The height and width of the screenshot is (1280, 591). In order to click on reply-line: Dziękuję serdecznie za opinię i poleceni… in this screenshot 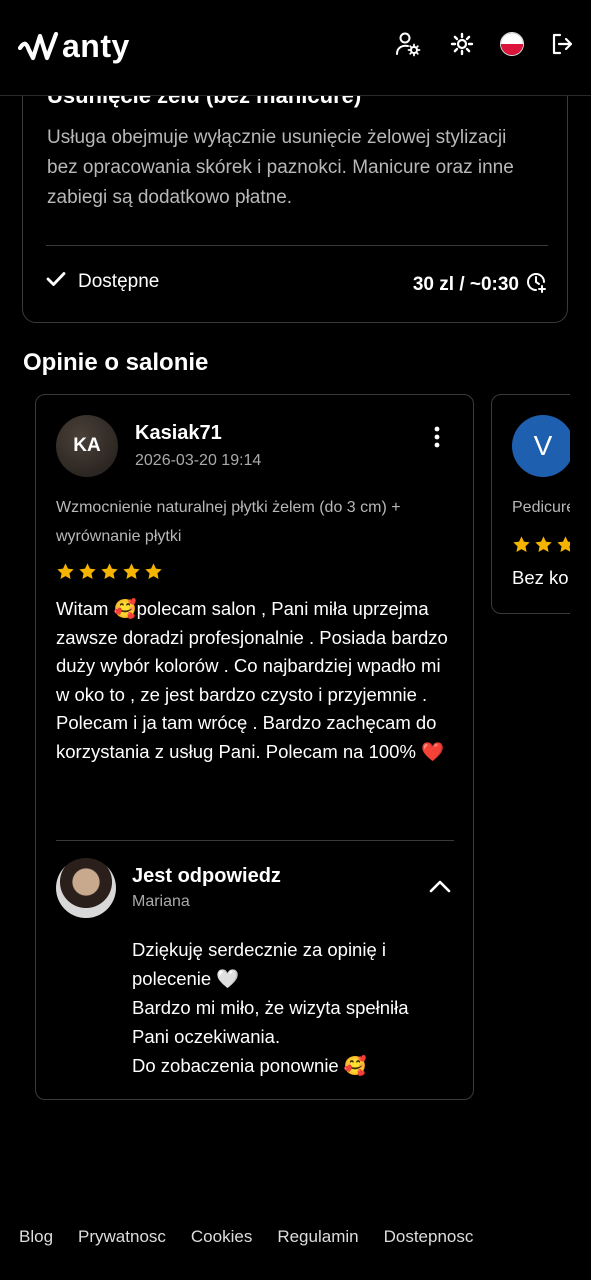, I will do `click(259, 964)`.